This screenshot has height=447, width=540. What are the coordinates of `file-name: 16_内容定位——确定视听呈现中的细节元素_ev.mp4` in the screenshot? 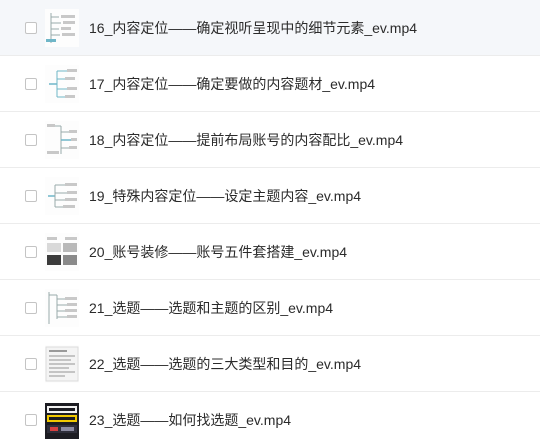 It's located at (253, 28).